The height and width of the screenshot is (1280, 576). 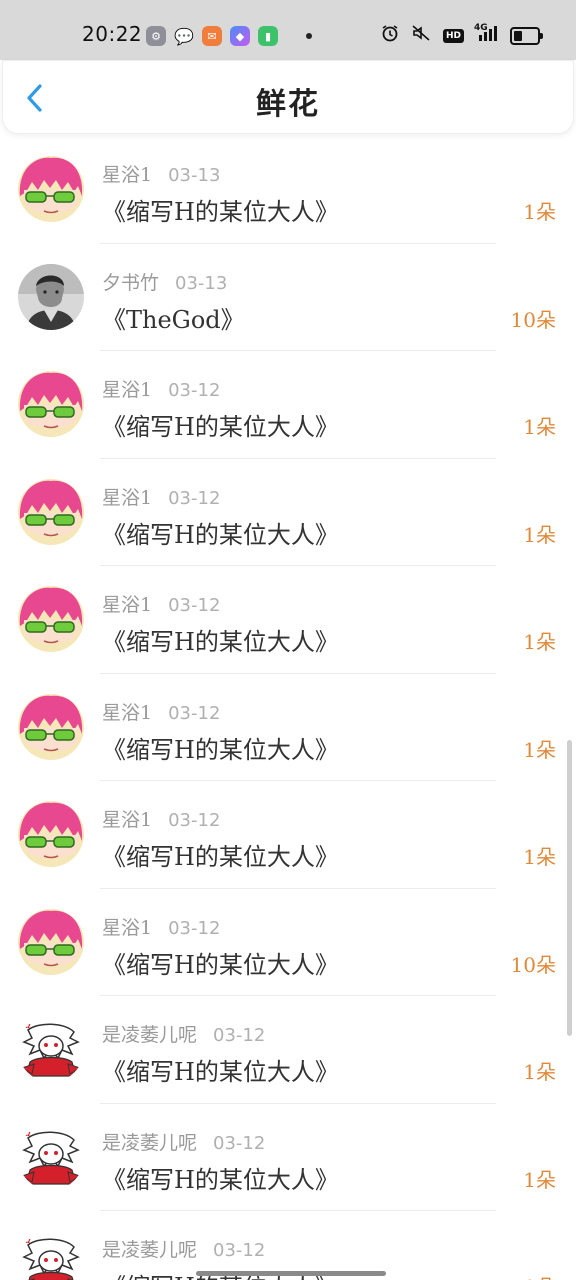 I want to click on home-indicator, so click(x=291, y=1273).